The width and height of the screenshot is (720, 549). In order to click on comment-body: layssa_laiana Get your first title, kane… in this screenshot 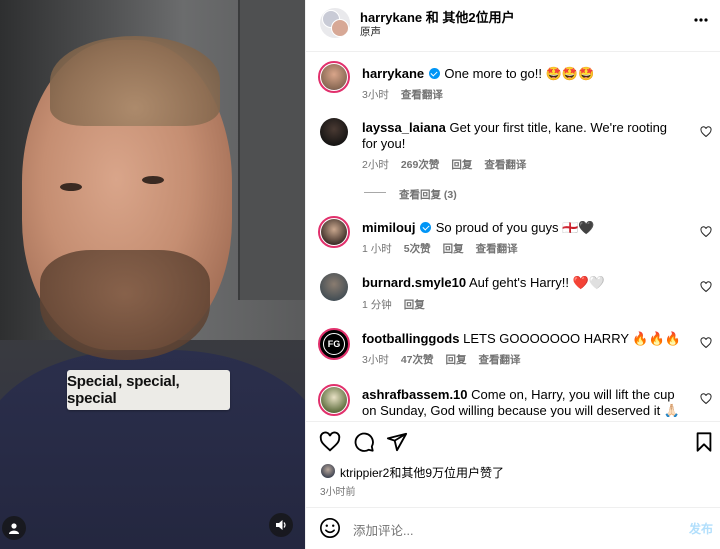, I will do `click(517, 136)`.